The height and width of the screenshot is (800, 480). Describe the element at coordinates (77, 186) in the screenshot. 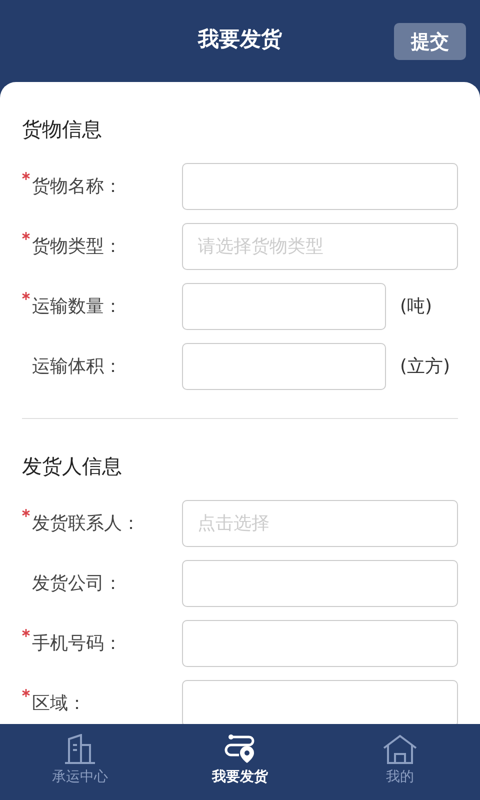

I see `field-label: 货物名称：` at that location.